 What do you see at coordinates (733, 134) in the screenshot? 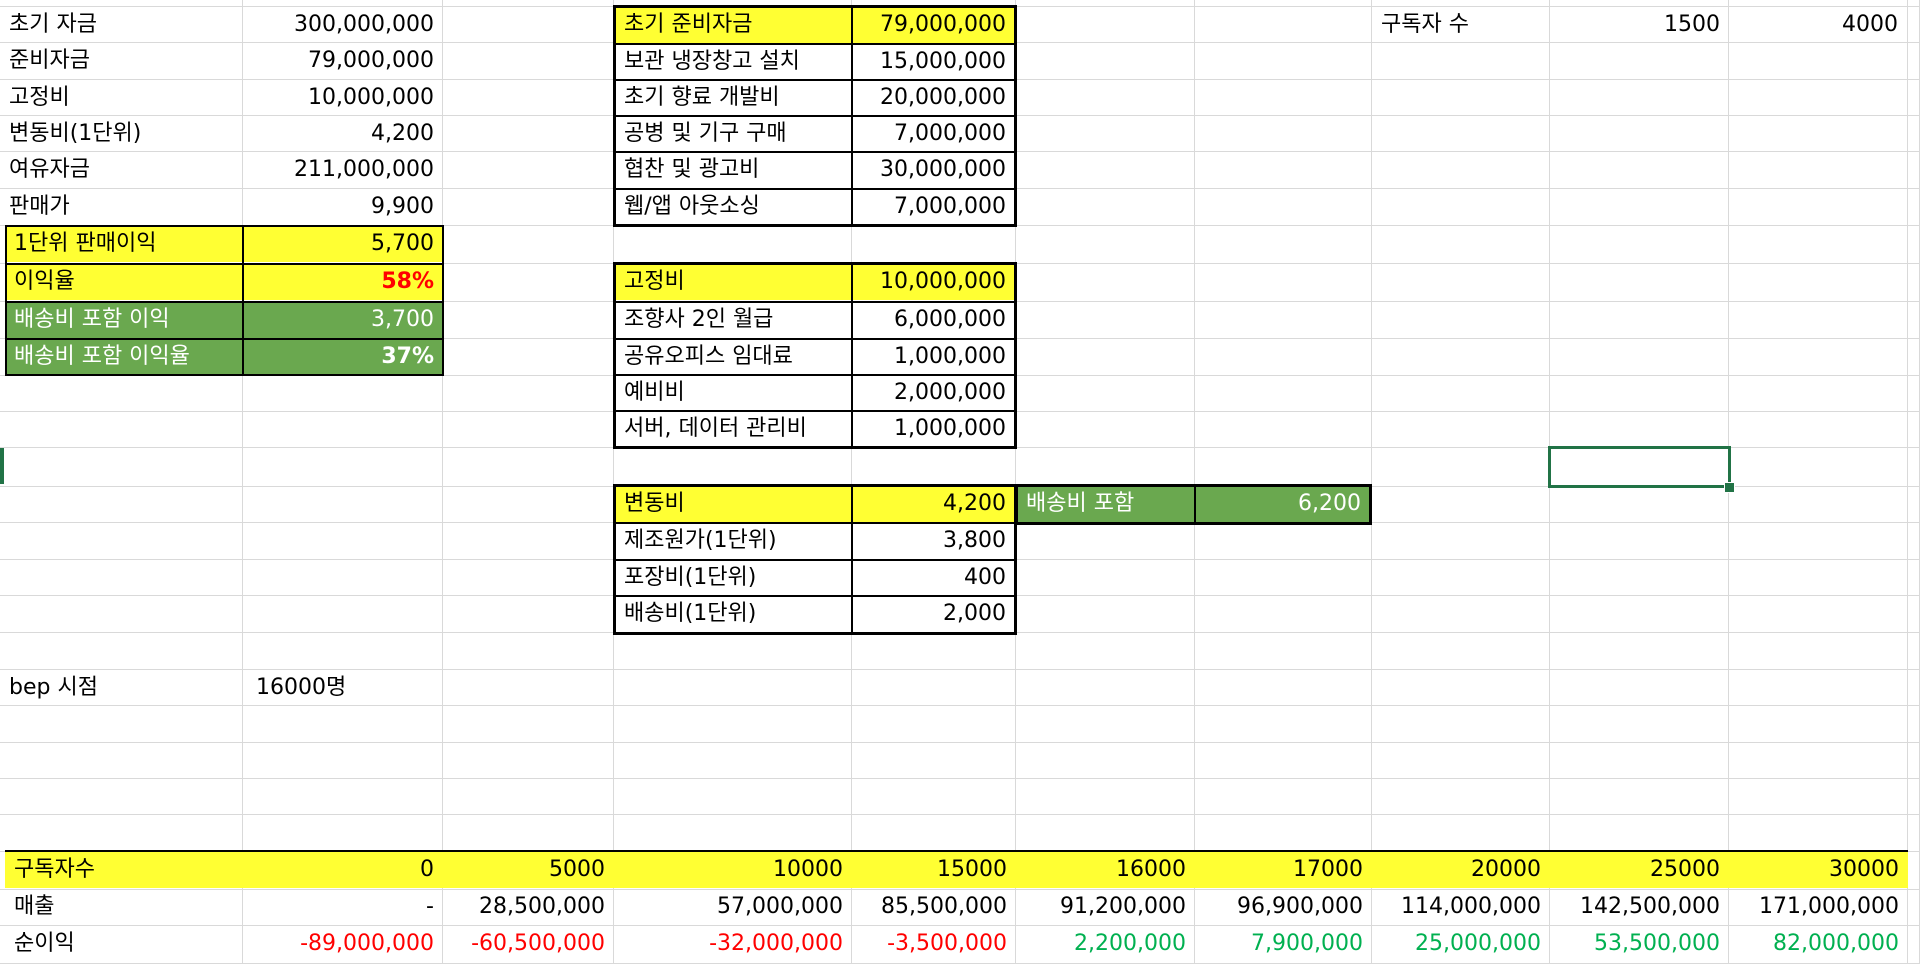
I see `prep-row-label: 공병 및 기구 구매` at bounding box center [733, 134].